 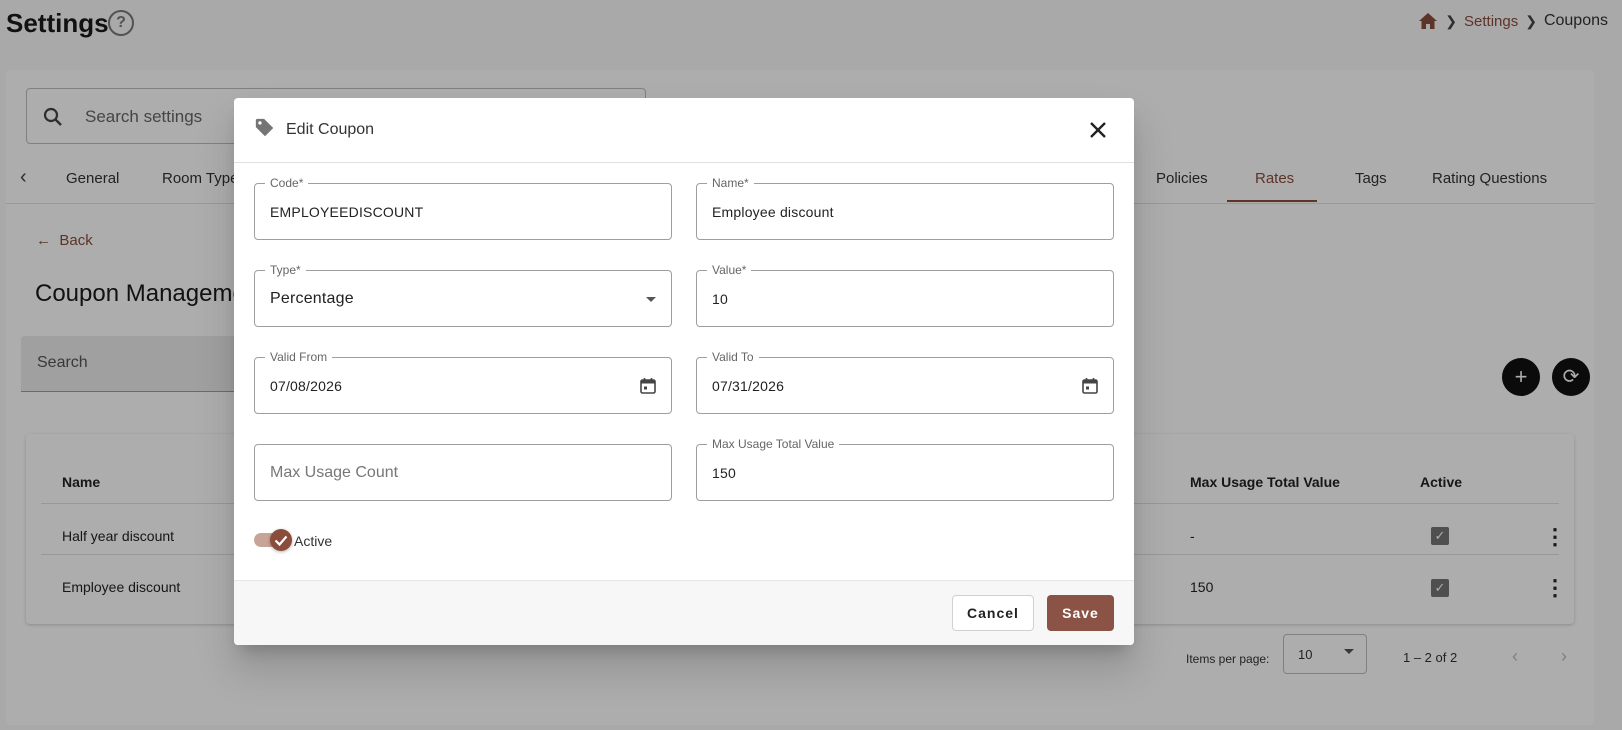 I want to click on valid-to-field: Valid To 07/31/2026, so click(x=905, y=382).